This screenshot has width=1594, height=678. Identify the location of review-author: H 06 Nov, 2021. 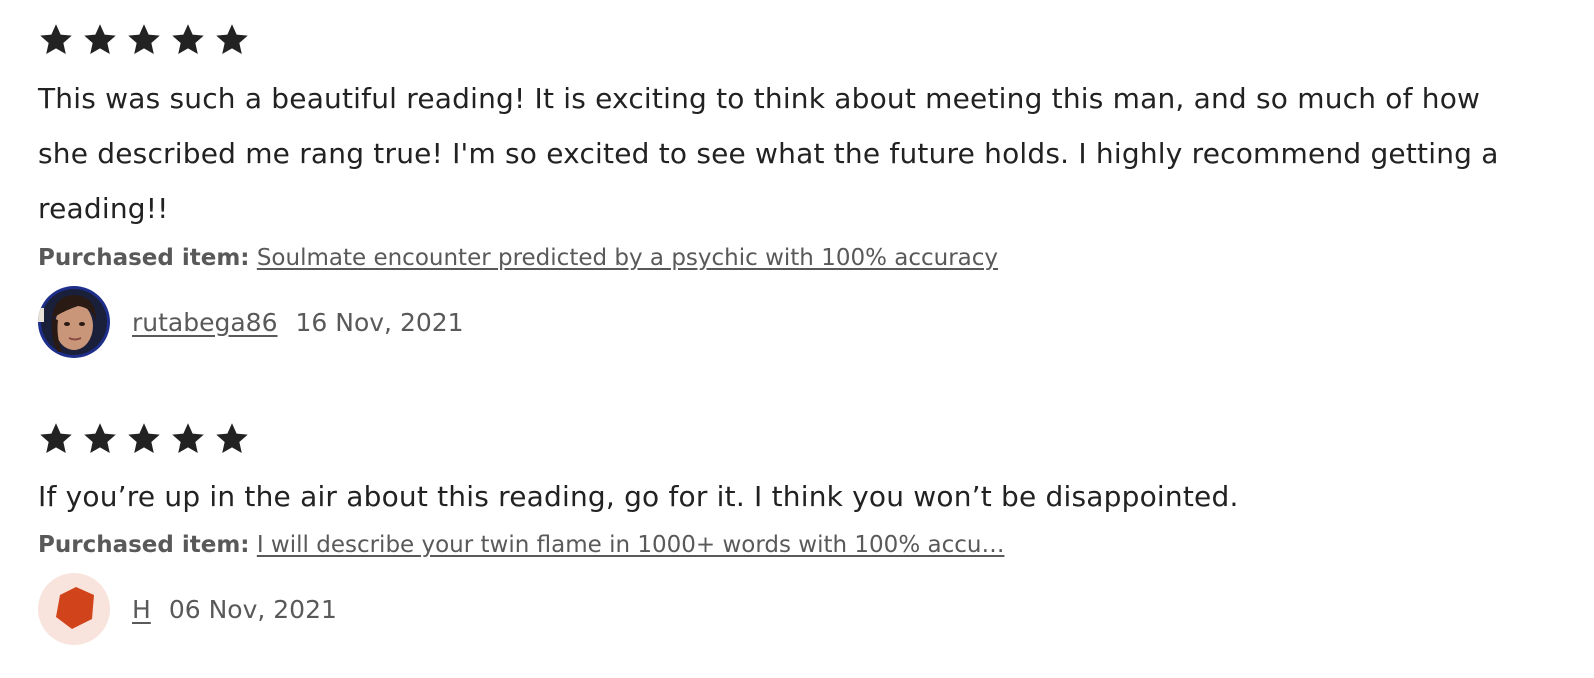
(803, 609).